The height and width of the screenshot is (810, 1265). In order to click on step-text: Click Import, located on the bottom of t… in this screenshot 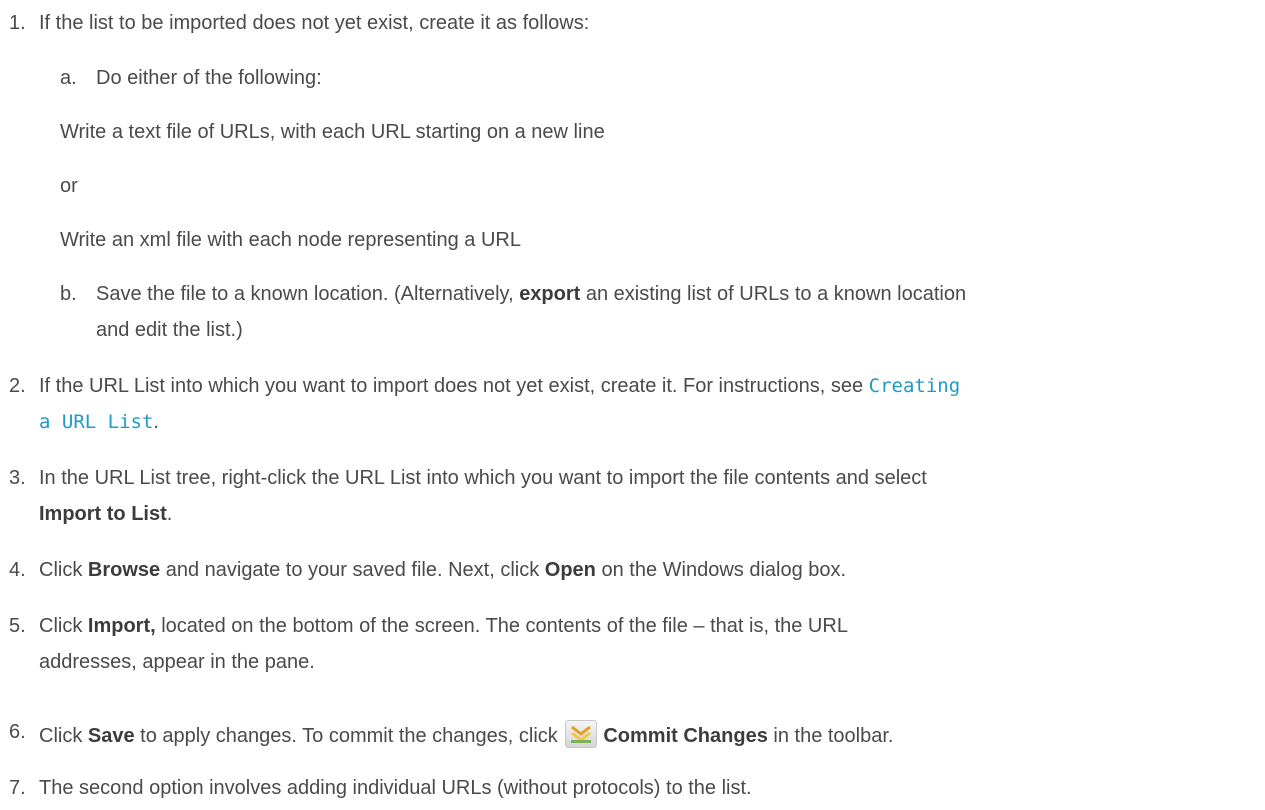, I will do `click(443, 626)`.